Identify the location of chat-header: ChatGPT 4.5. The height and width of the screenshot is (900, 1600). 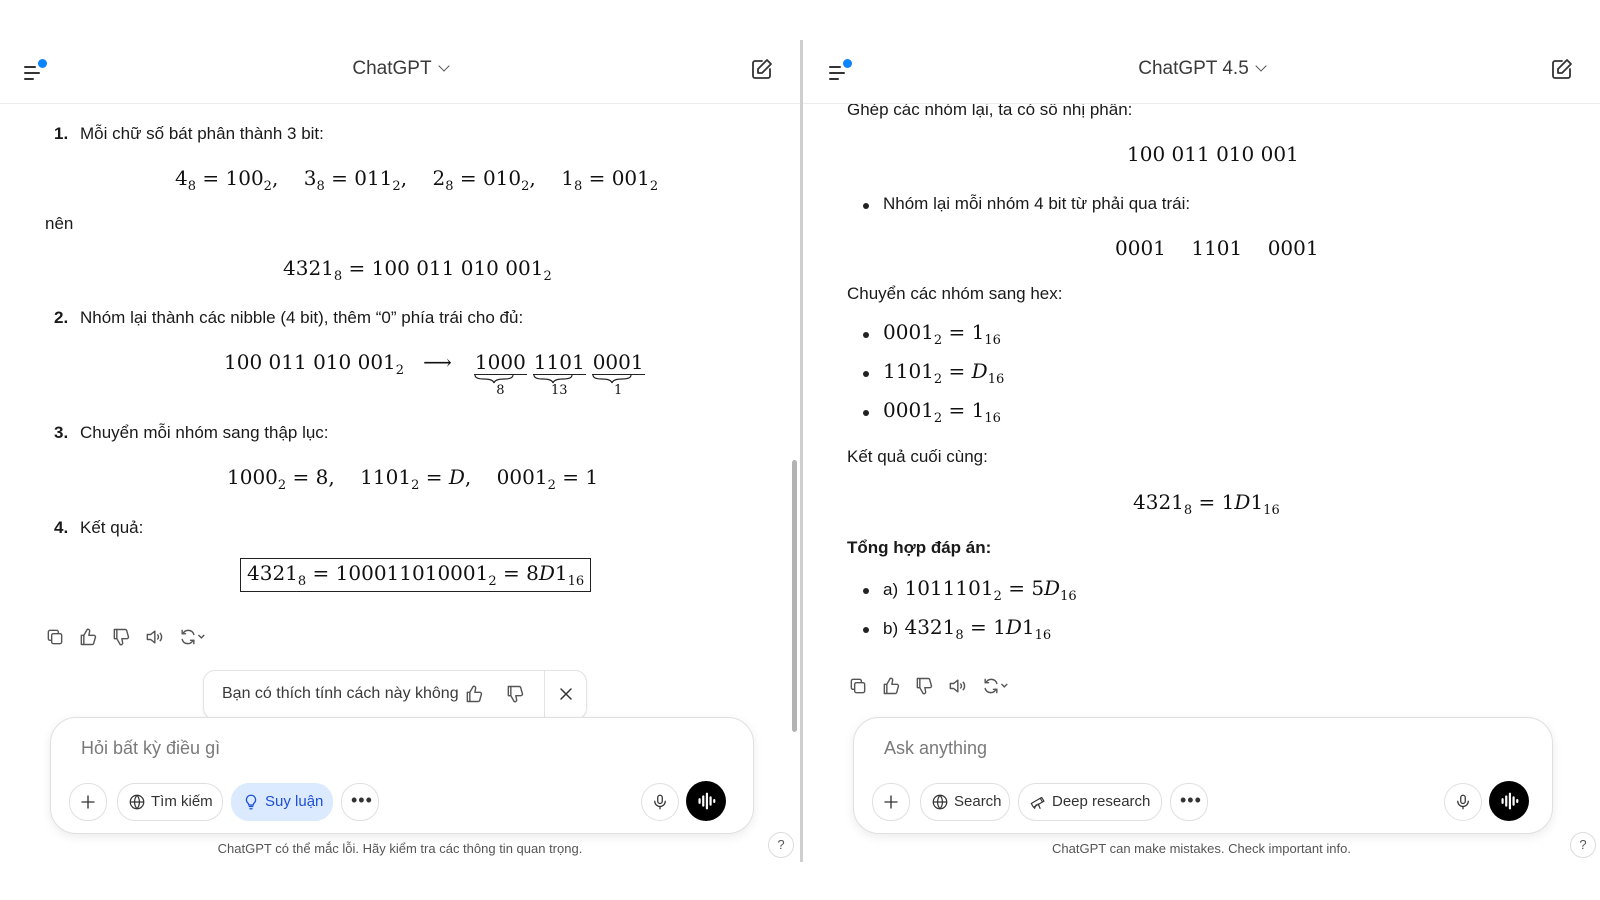
(1201, 72).